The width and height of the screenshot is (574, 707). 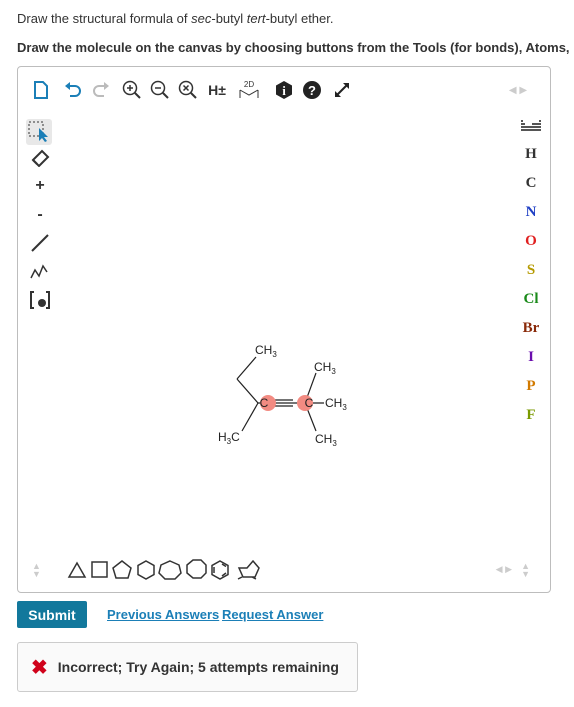 What do you see at coordinates (40, 271) in the screenshot?
I see `chain-tool-icon` at bounding box center [40, 271].